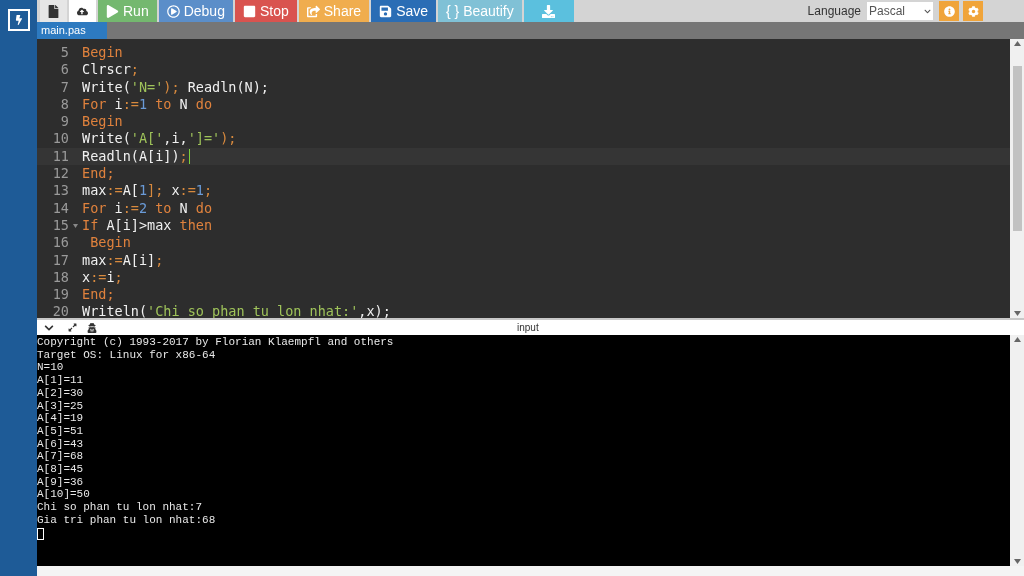  I want to click on stop-button: Stop, so click(265, 11).